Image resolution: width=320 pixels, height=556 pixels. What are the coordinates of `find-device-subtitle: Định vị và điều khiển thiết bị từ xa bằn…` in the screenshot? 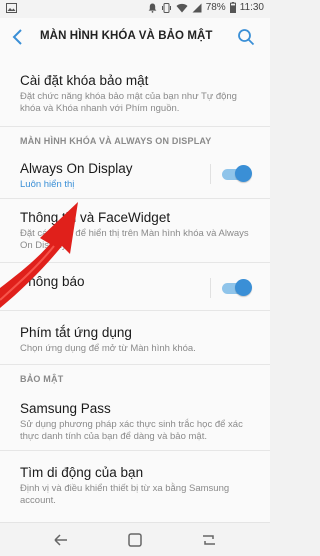 It's located at (125, 494).